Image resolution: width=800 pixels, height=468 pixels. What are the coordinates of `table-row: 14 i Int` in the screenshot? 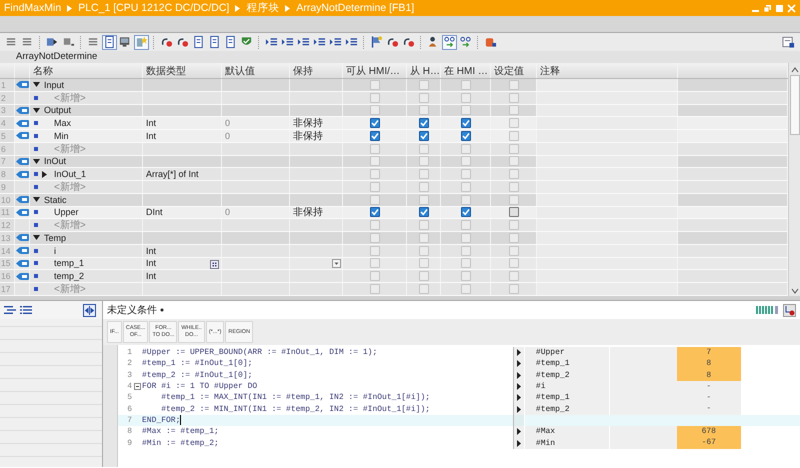 It's located at (394, 251).